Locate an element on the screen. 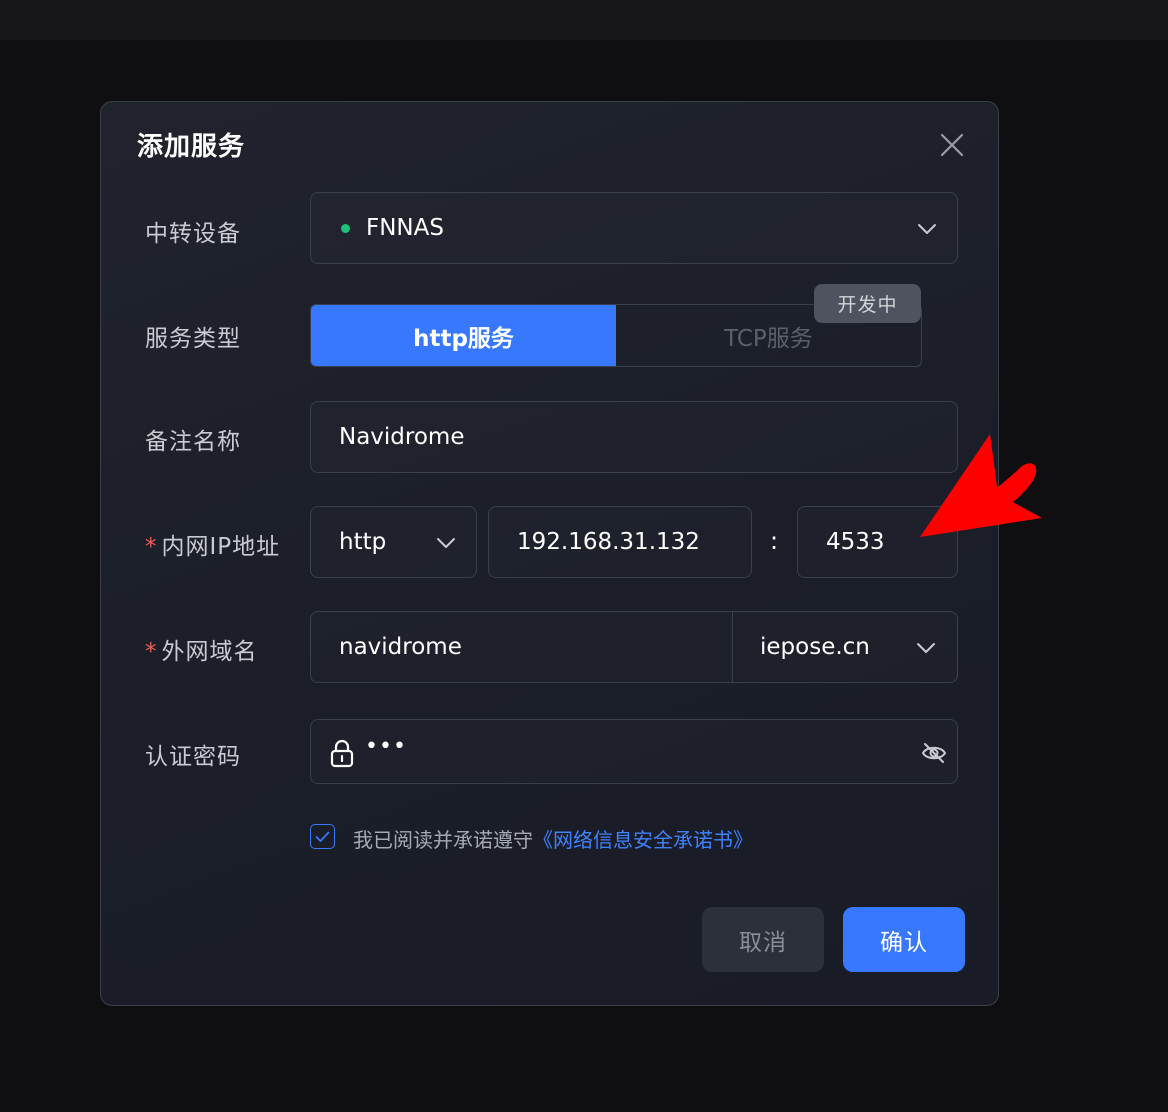  top-bar is located at coordinates (584, 20).